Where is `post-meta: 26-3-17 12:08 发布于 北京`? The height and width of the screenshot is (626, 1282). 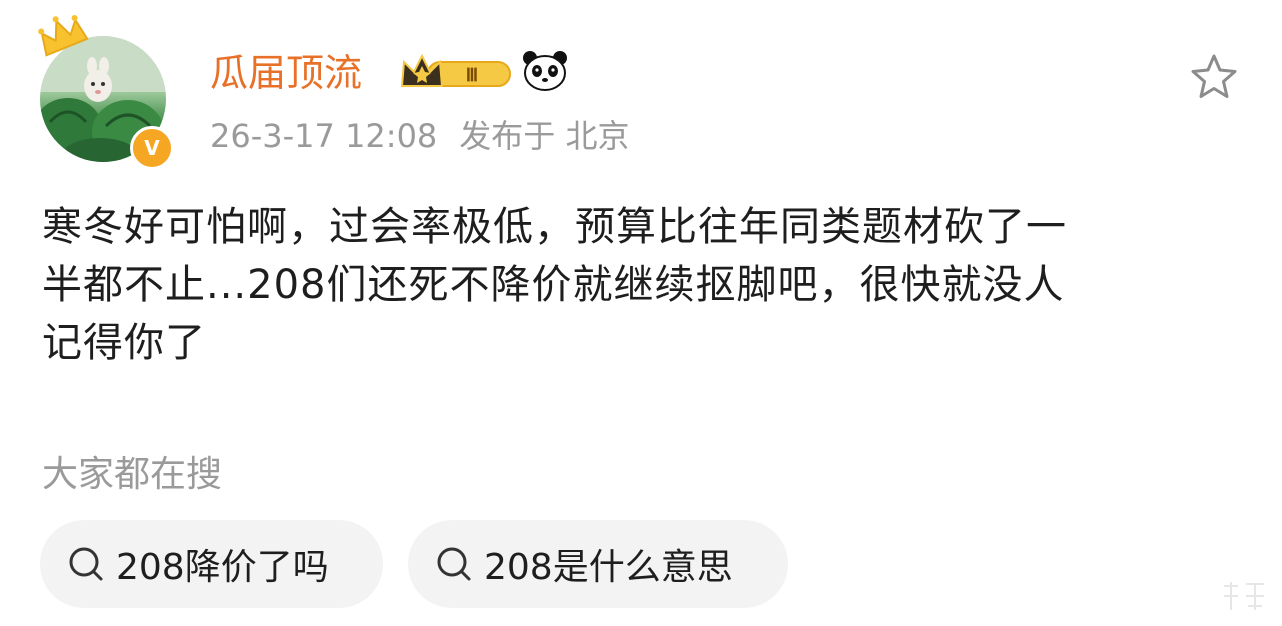 post-meta: 26-3-17 12:08 发布于 北京 is located at coordinates (419, 136).